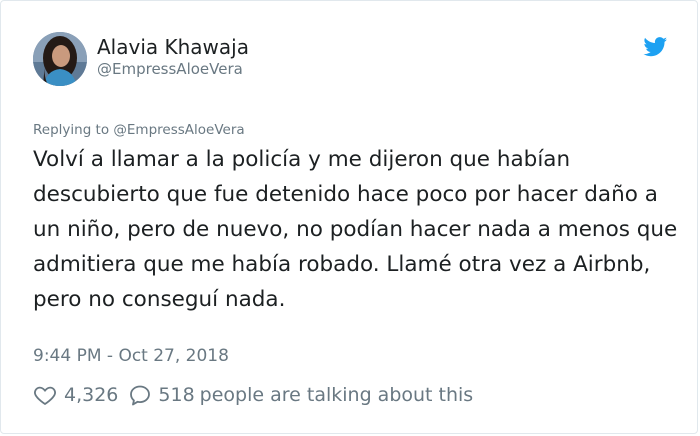  Describe the element at coordinates (138, 395) in the screenshot. I see `speech-bubble-icon` at that location.